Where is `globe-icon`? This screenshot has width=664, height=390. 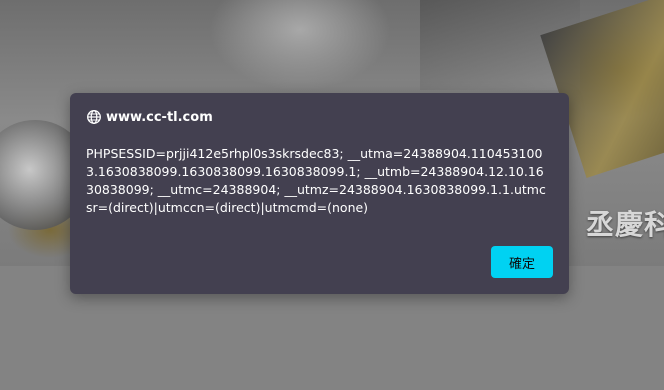
globe-icon is located at coordinates (94, 117).